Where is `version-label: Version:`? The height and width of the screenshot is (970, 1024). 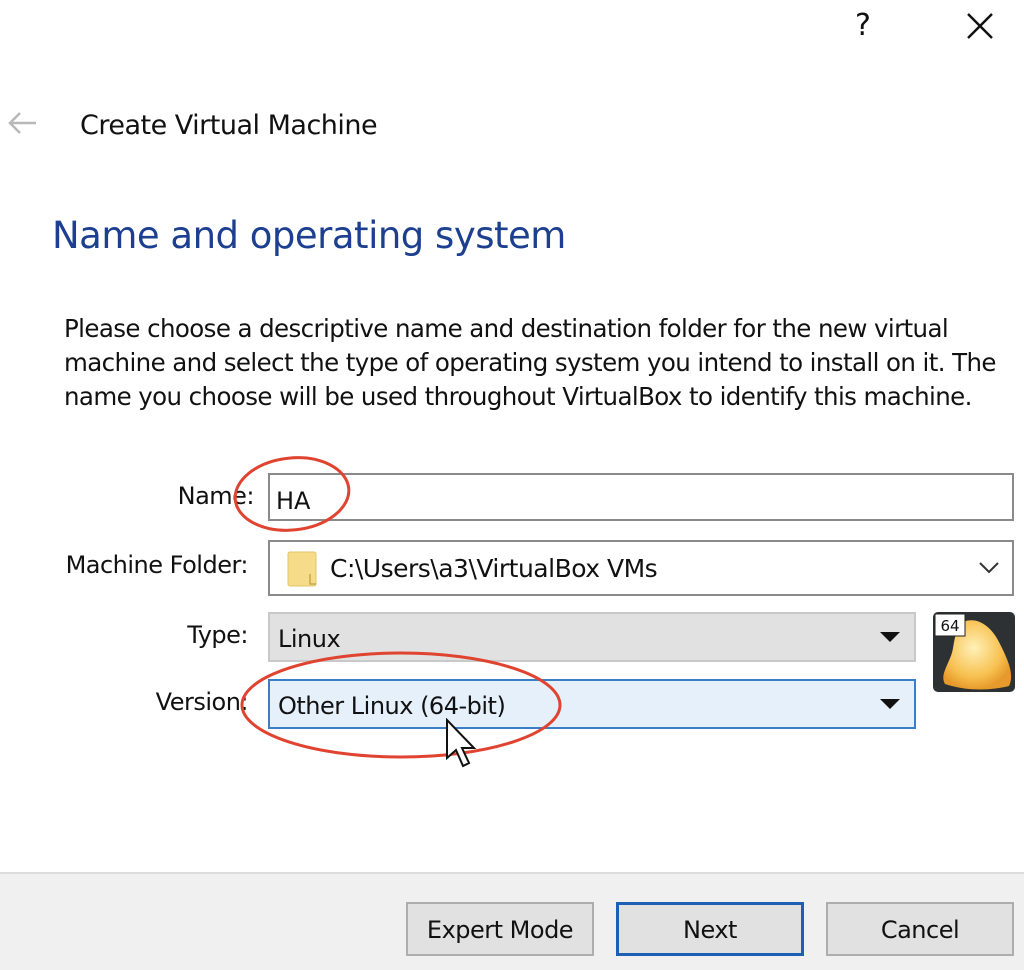 version-label: Version: is located at coordinates (202, 702).